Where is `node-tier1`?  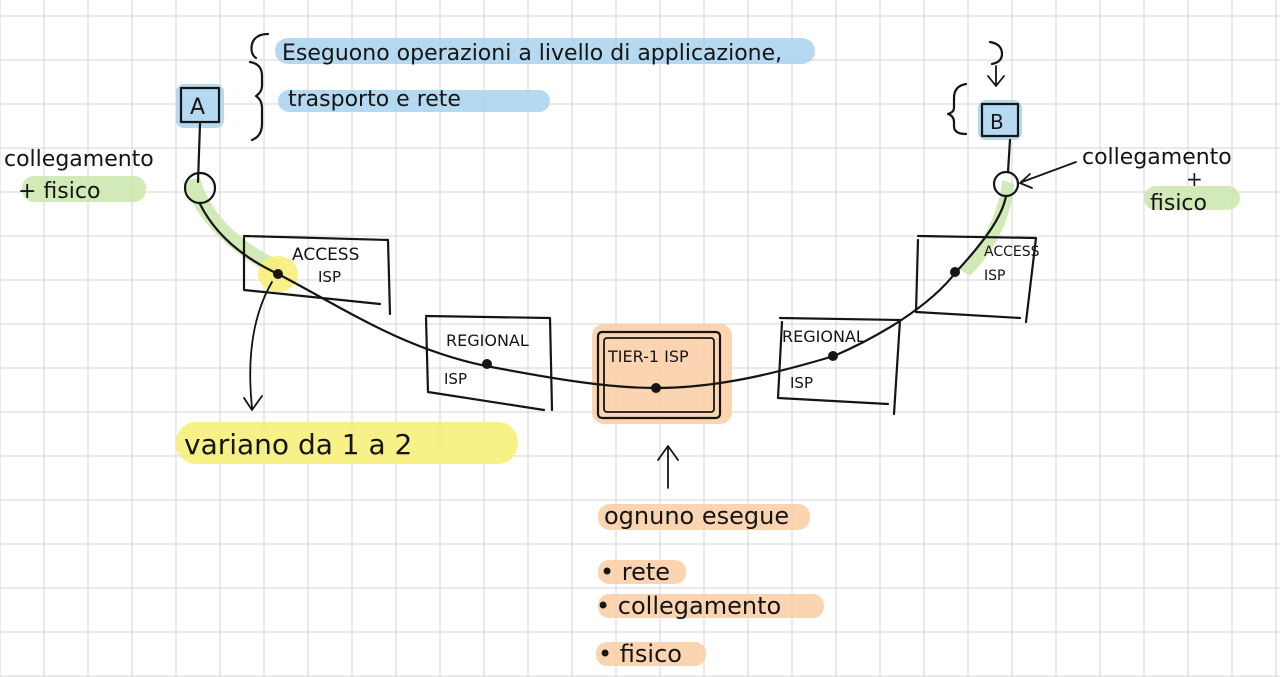 node-tier1 is located at coordinates (656, 388).